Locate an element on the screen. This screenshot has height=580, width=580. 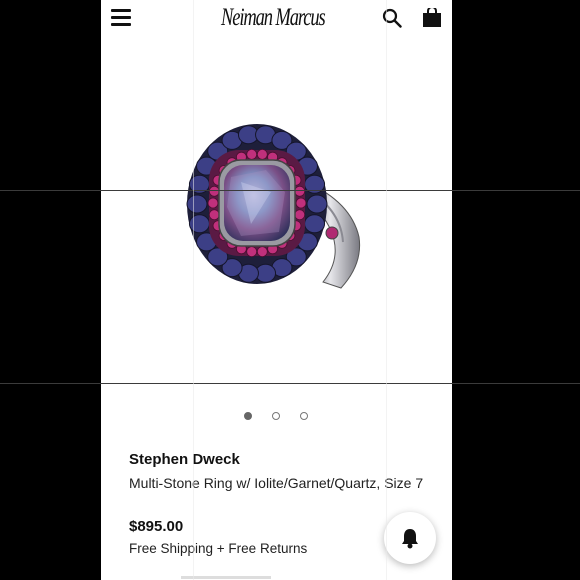
carousel-indicator is located at coordinates (276, 417).